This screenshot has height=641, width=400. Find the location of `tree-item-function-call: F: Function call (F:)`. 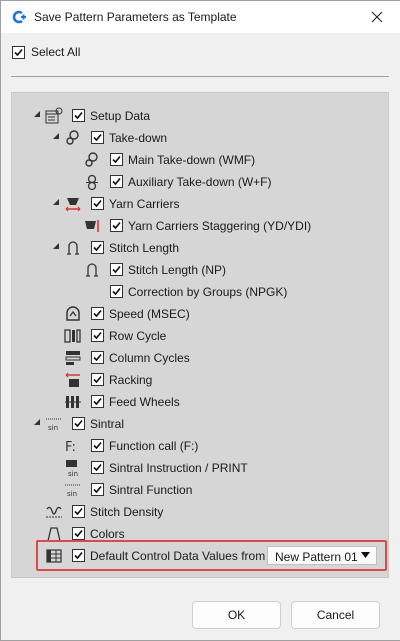

tree-item-function-call: F: Function call (F:) is located at coordinates (200, 446).